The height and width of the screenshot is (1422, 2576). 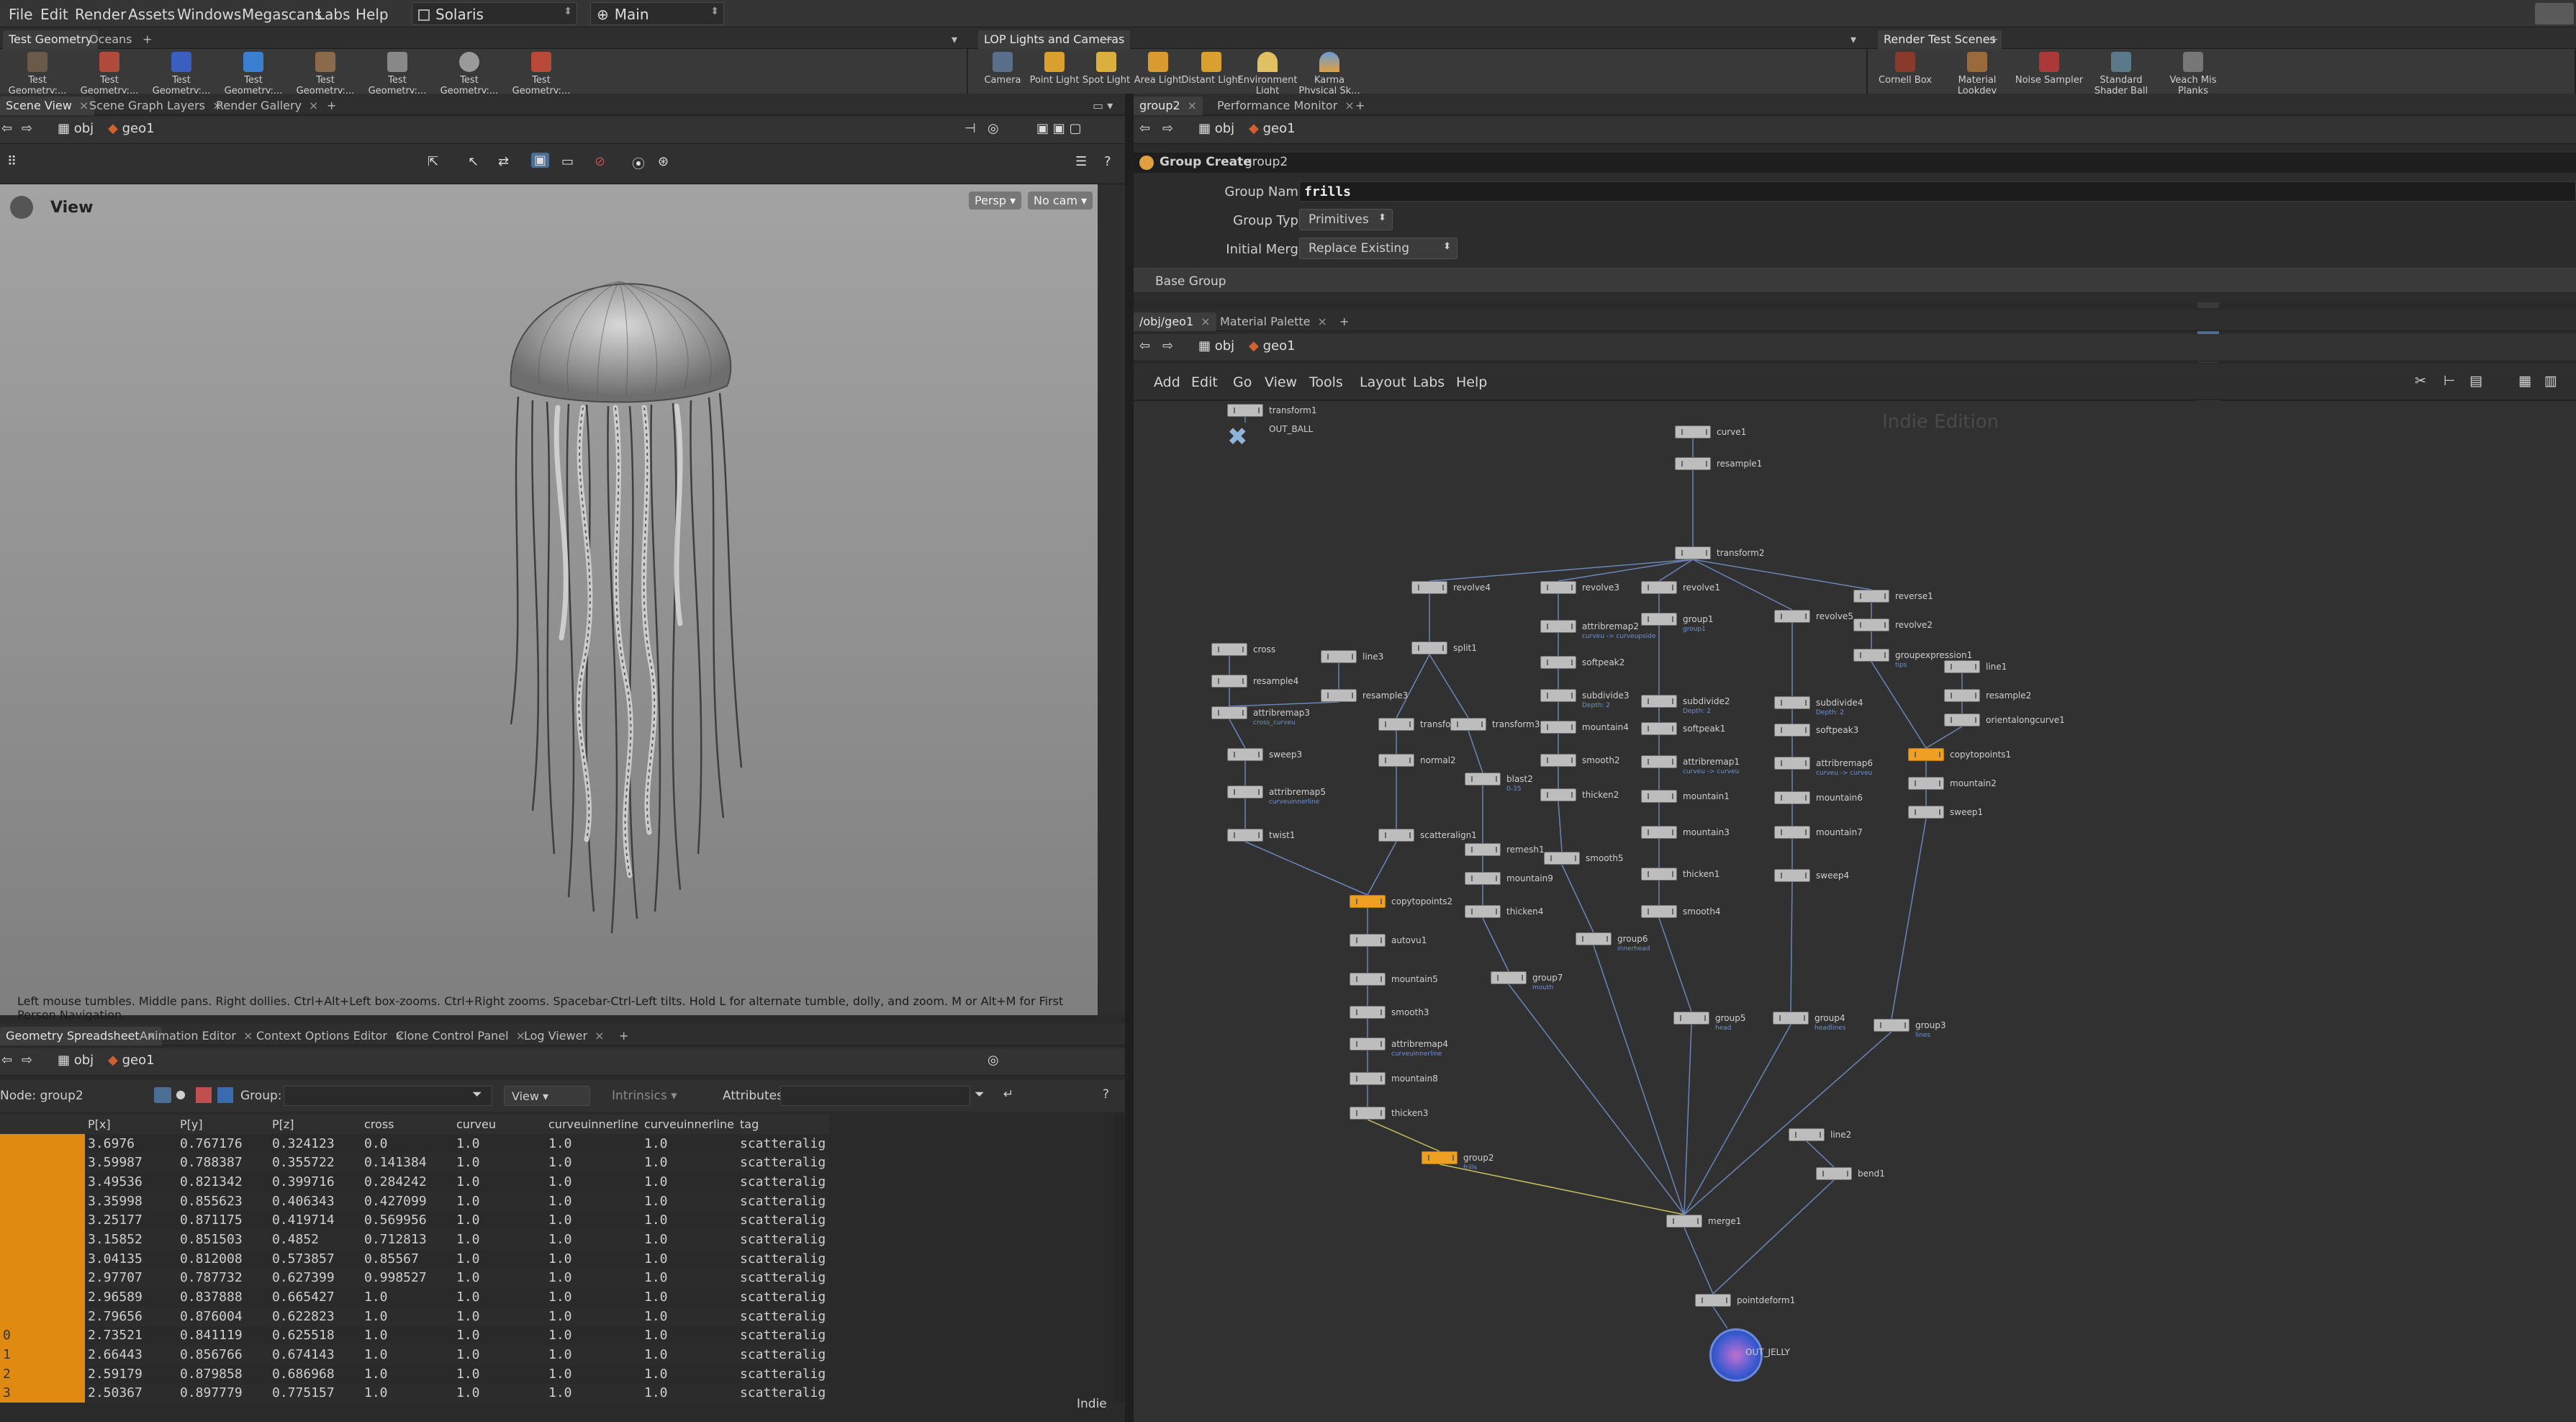 What do you see at coordinates (1659, 832) in the screenshot?
I see `node-mountain3` at bounding box center [1659, 832].